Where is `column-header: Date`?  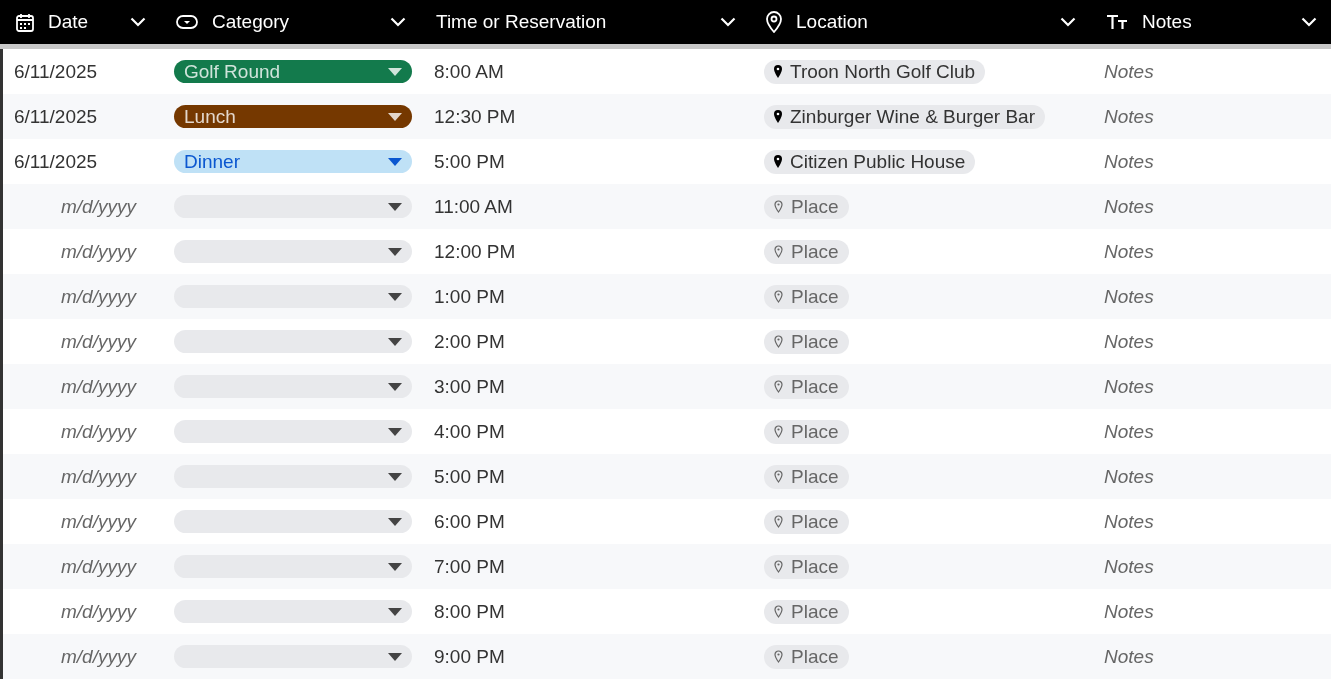 column-header: Date is located at coordinates (82, 22).